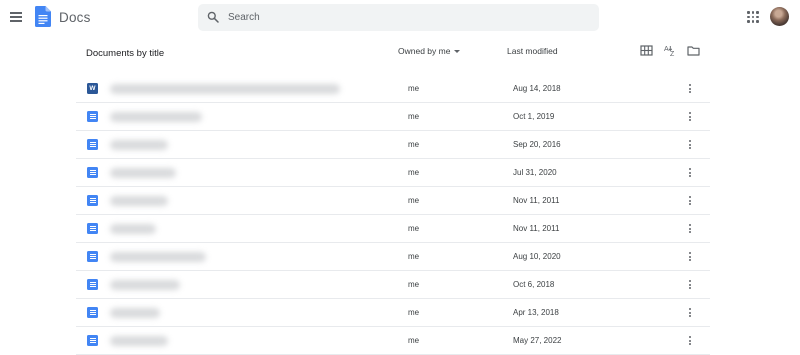 The height and width of the screenshot is (355, 800). Describe the element at coordinates (779, 16) in the screenshot. I see `account-avatar` at that location.